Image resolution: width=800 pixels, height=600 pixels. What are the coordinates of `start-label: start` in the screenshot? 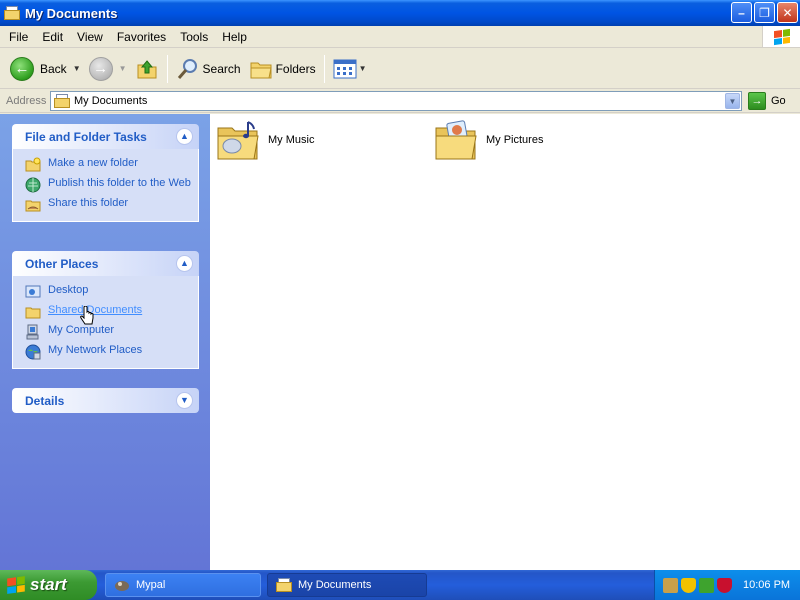 It's located at (48, 584).